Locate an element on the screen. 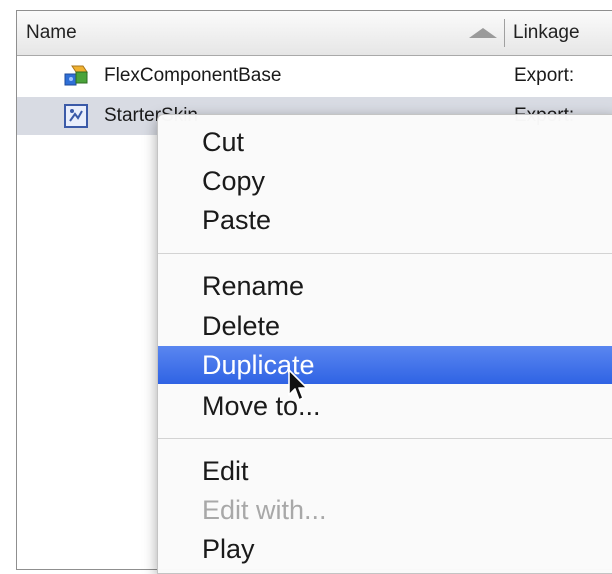 This screenshot has width=612, height=574. name-column-header: Name is located at coordinates (51, 33).